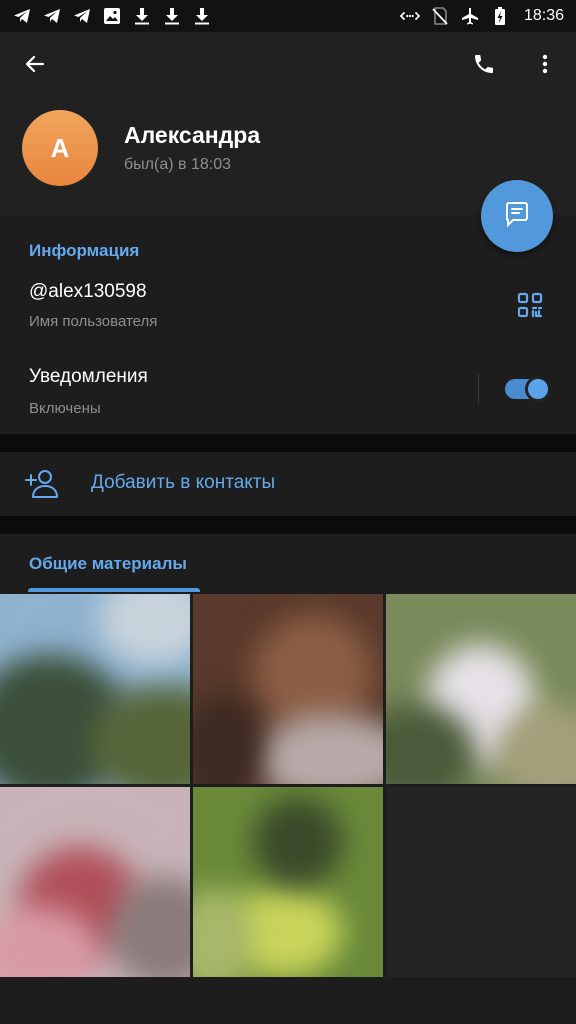  What do you see at coordinates (409, 16) in the screenshot?
I see `data-transfer-icon` at bounding box center [409, 16].